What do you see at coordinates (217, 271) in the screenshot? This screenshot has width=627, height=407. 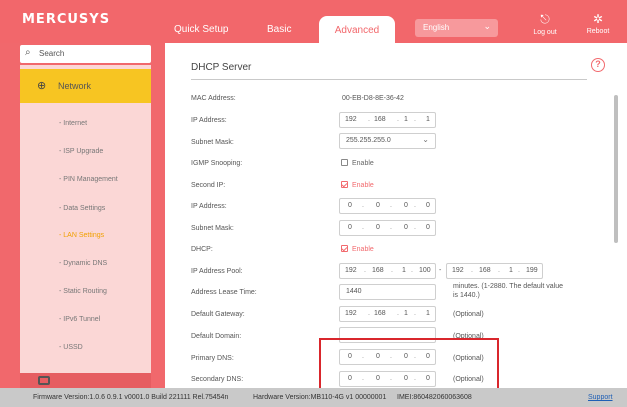 I see `ip-pool-label: IP Address Pool:` at bounding box center [217, 271].